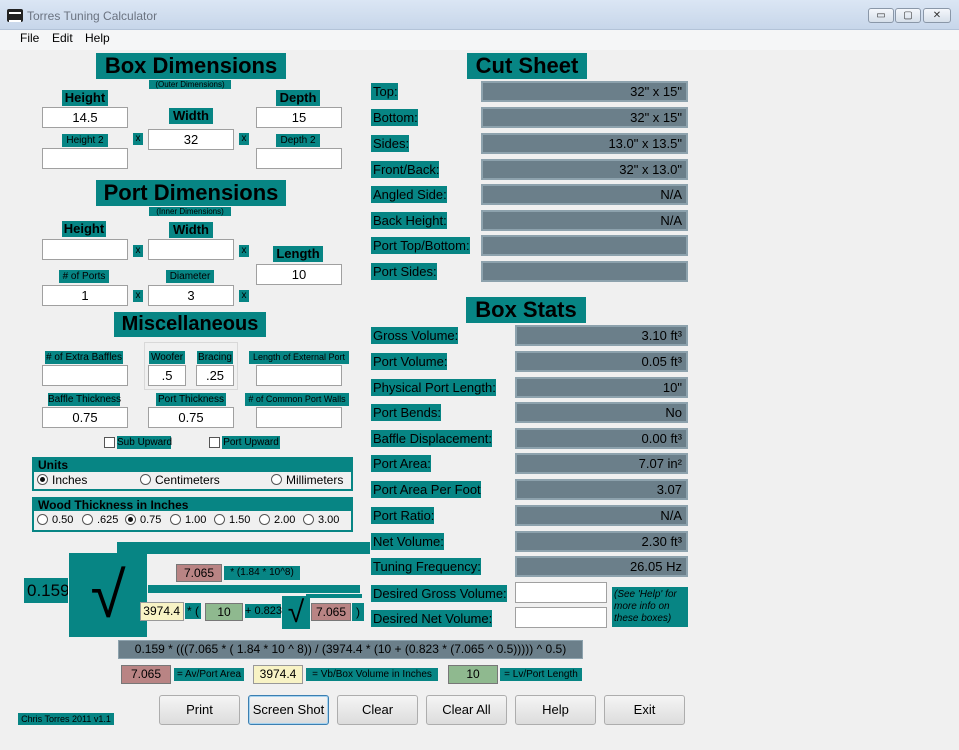 The image size is (959, 750). Describe the element at coordinates (146, 674) in the screenshot. I see `legend-av-value: 7.065` at that location.